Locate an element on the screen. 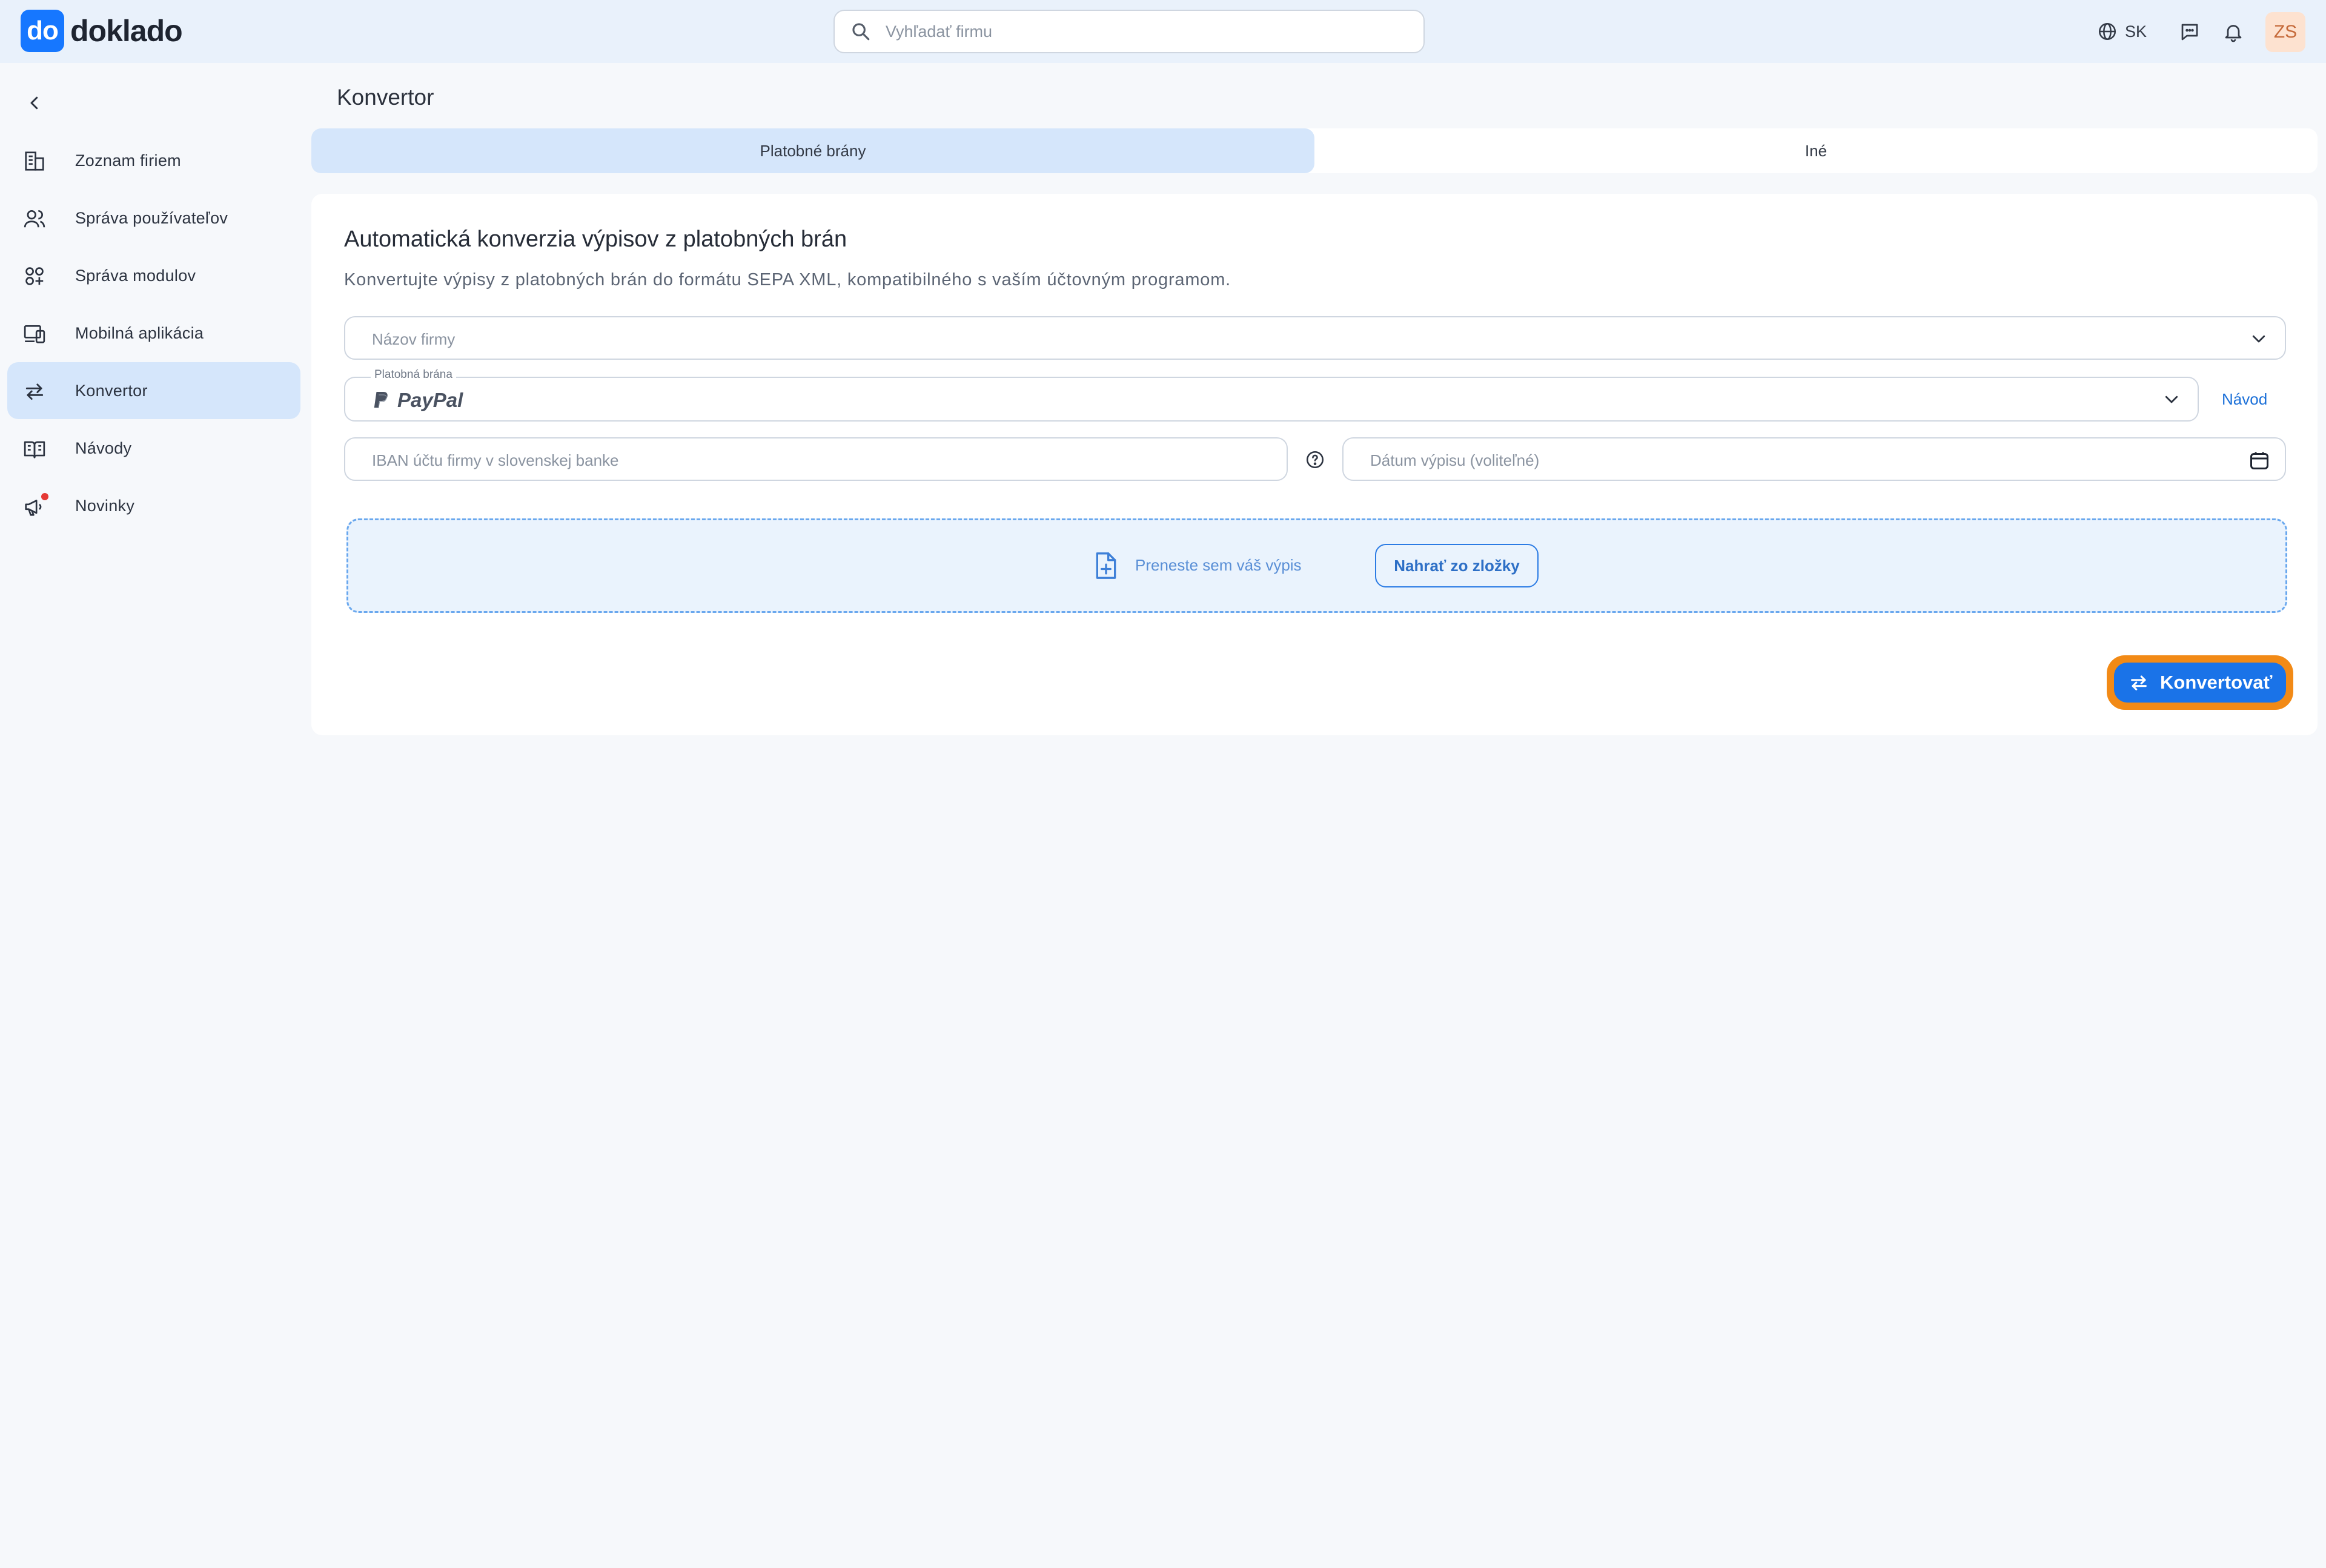  top-bar: do doklado SK ZS is located at coordinates (1163, 31).